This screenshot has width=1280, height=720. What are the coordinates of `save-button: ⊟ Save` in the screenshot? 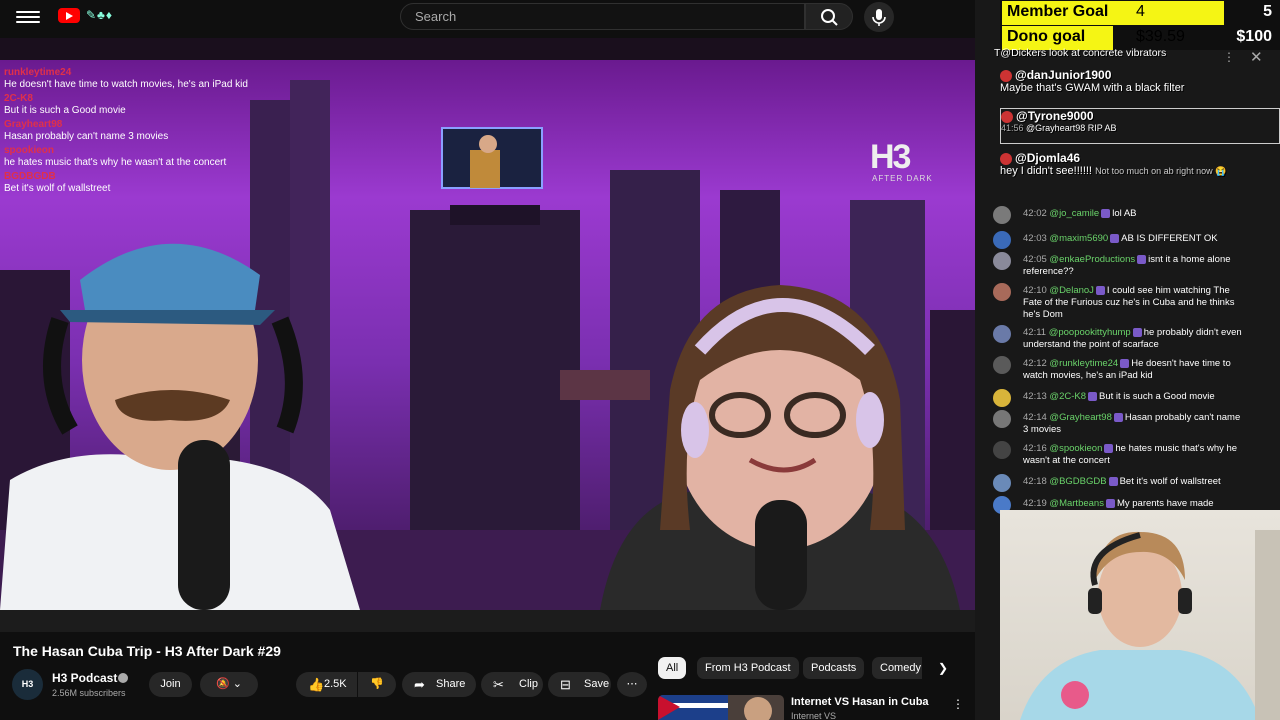 It's located at (579, 684).